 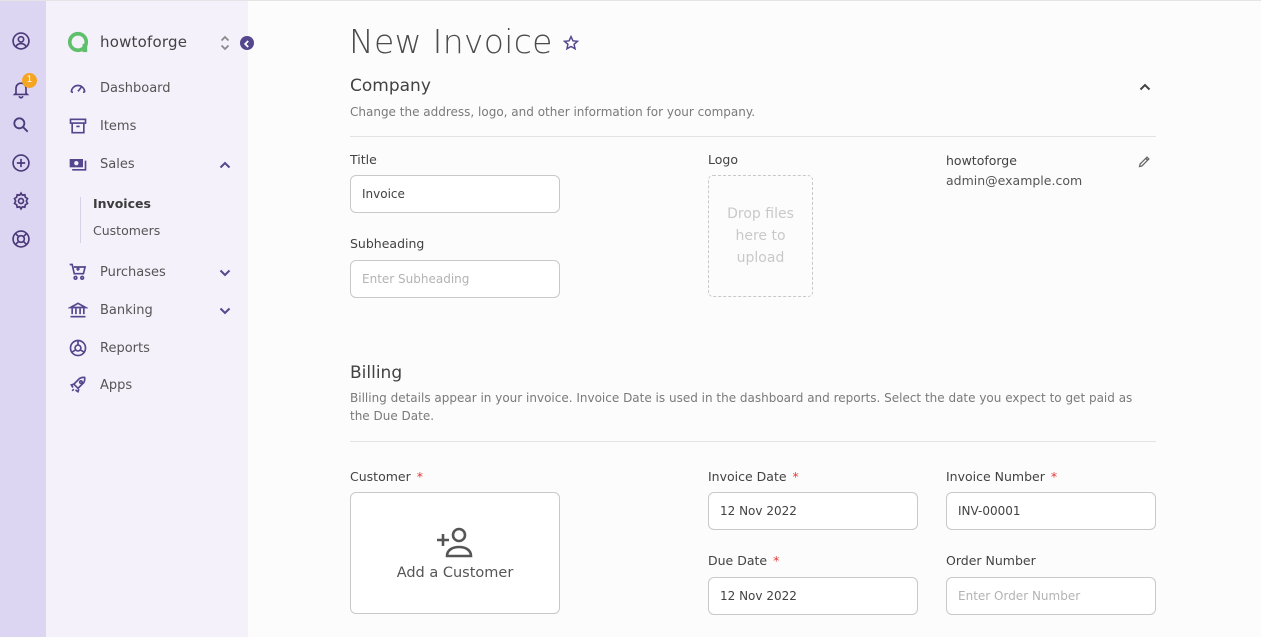 I want to click on payments-icon, so click(x=78, y=164).